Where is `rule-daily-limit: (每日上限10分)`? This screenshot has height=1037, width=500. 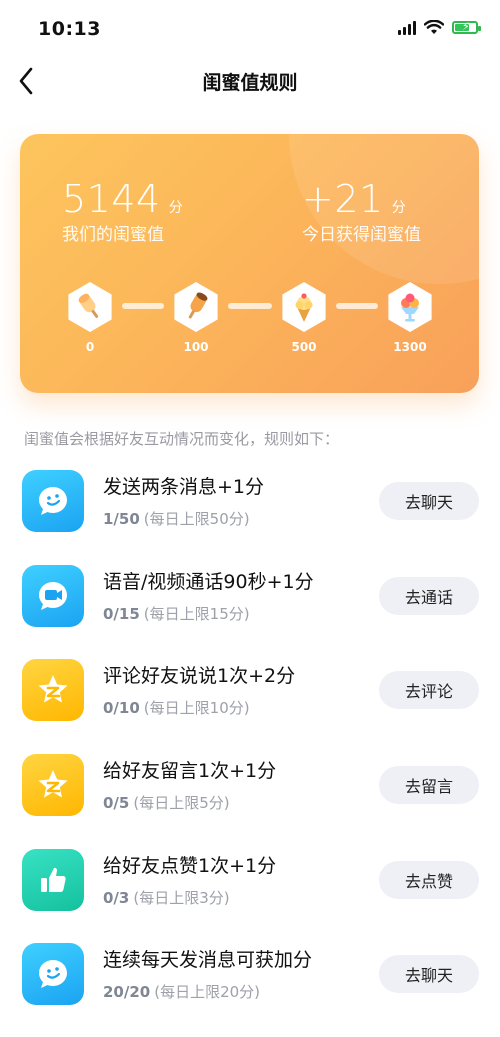
rule-daily-limit: (每日上限10分) is located at coordinates (196, 708).